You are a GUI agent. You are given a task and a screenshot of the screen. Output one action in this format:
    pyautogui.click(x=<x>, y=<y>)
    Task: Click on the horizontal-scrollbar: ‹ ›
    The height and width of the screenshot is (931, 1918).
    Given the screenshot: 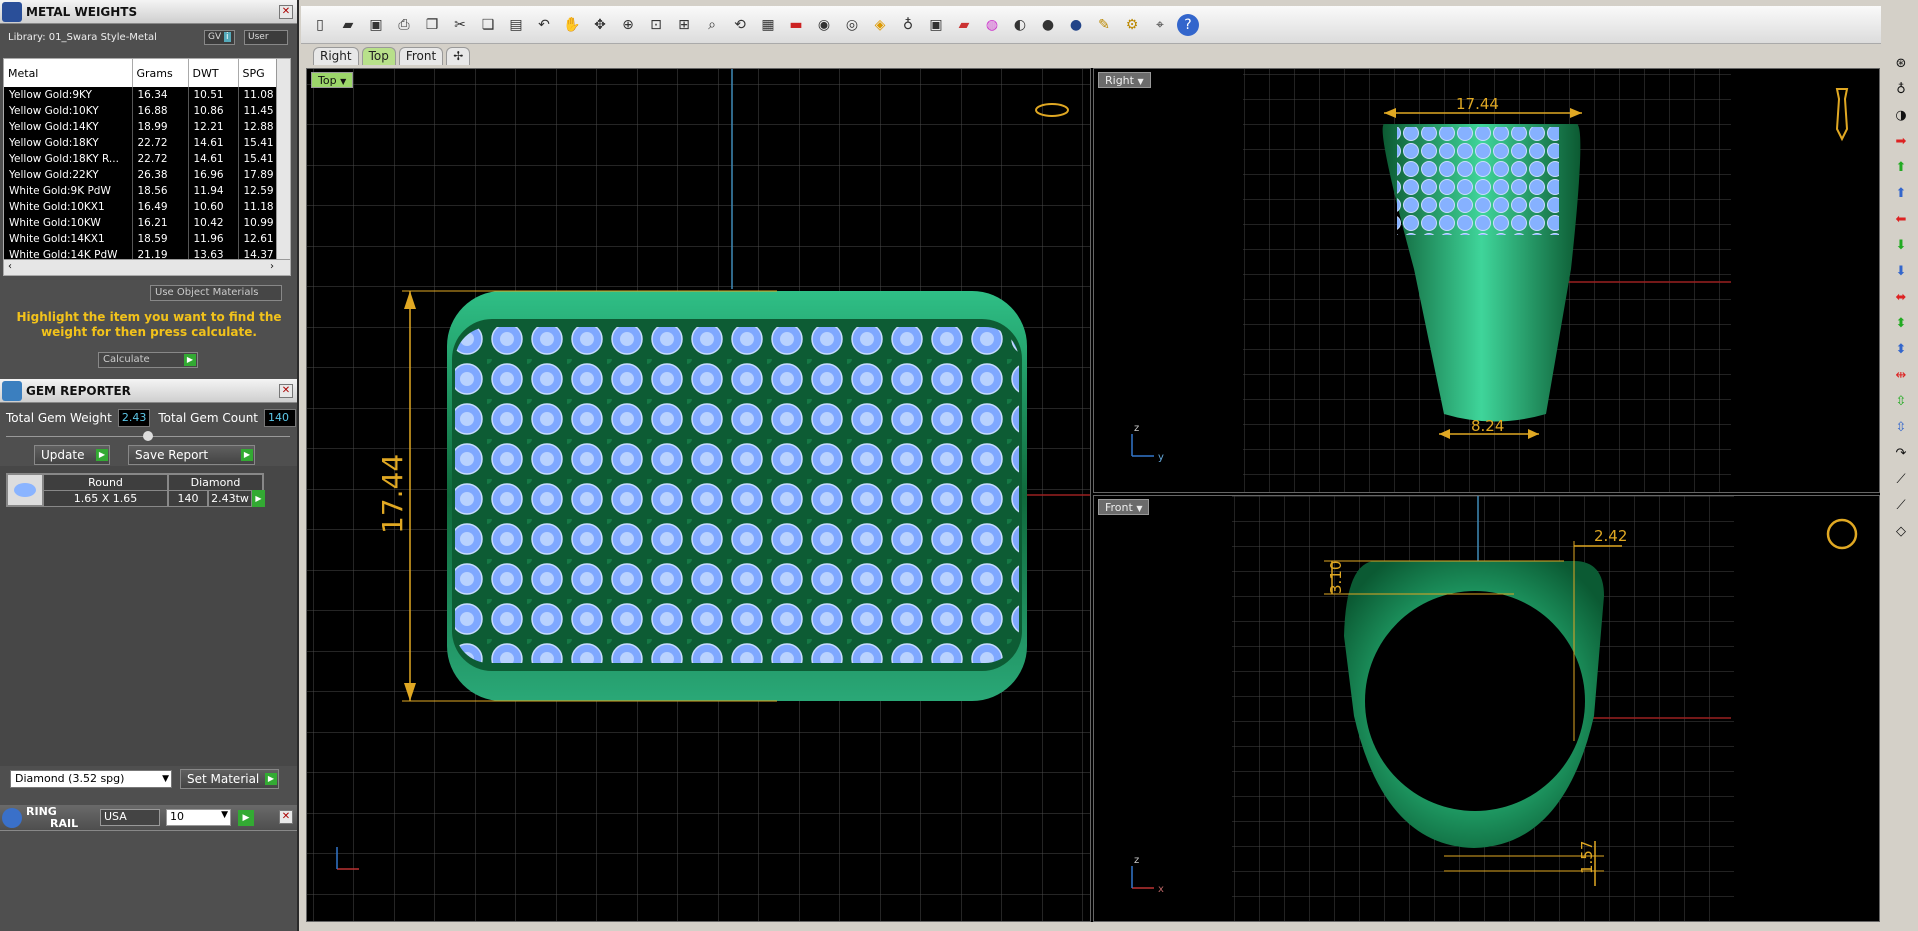 What is the action you would take?
    pyautogui.click(x=147, y=267)
    